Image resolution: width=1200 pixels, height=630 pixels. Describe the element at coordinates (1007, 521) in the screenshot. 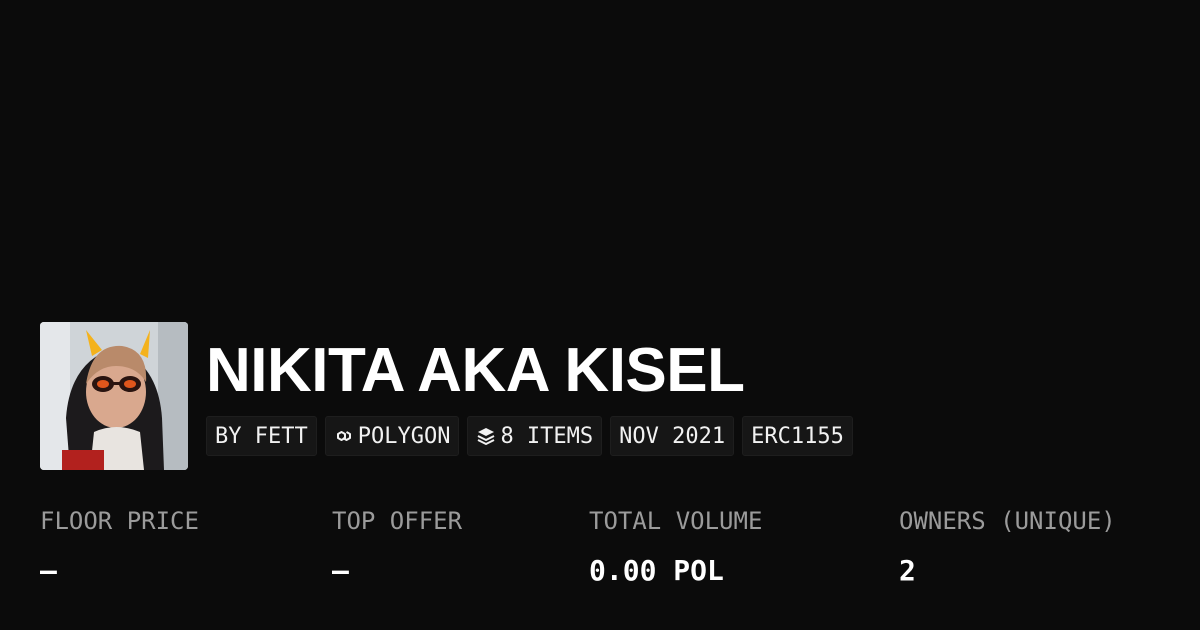

I see `owners-label: OWNERS (UNIQUE)` at that location.